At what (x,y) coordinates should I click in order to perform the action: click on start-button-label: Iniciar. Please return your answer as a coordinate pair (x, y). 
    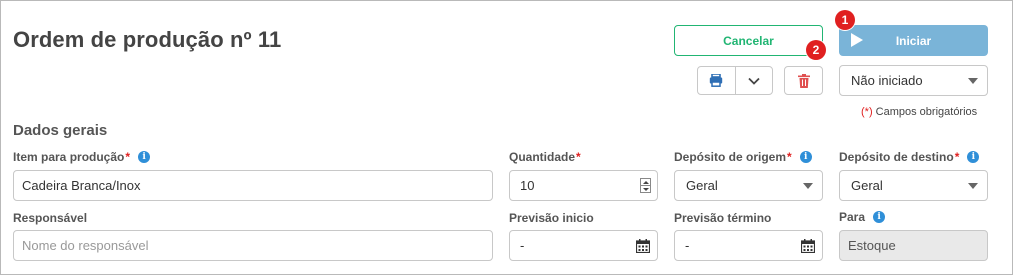
    Looking at the image, I should click on (913, 40).